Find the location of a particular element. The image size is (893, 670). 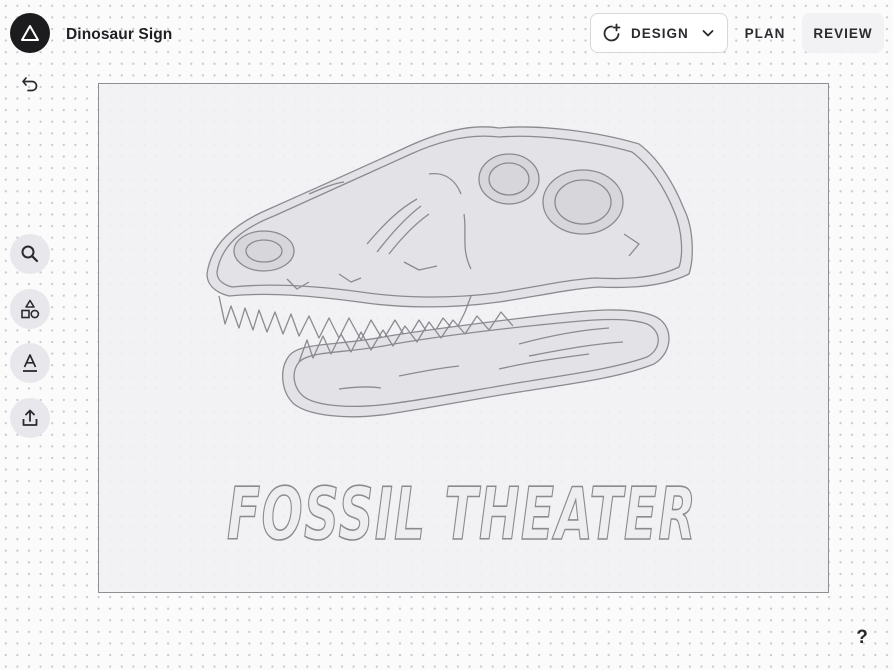

top-navigation: DESIGN PLAN REVIEW is located at coordinates (737, 33).